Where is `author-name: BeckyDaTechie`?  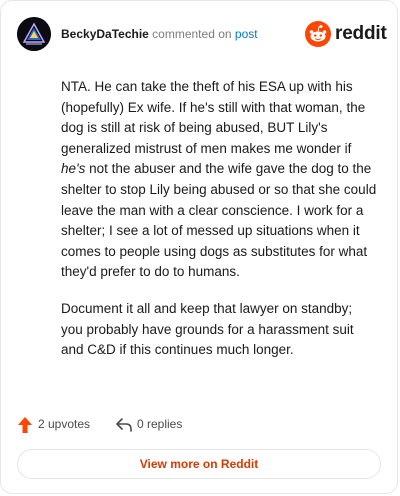
author-name: BeckyDaTechie is located at coordinates (105, 34).